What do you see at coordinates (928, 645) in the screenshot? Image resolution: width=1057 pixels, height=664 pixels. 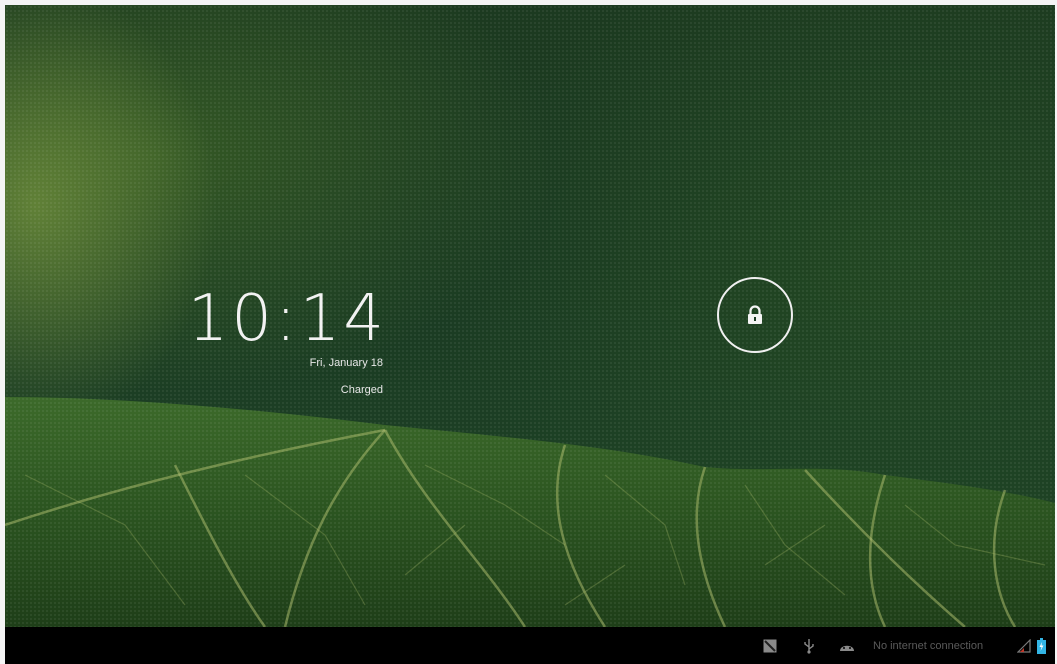 I see `network-status-text: No internet connection` at bounding box center [928, 645].